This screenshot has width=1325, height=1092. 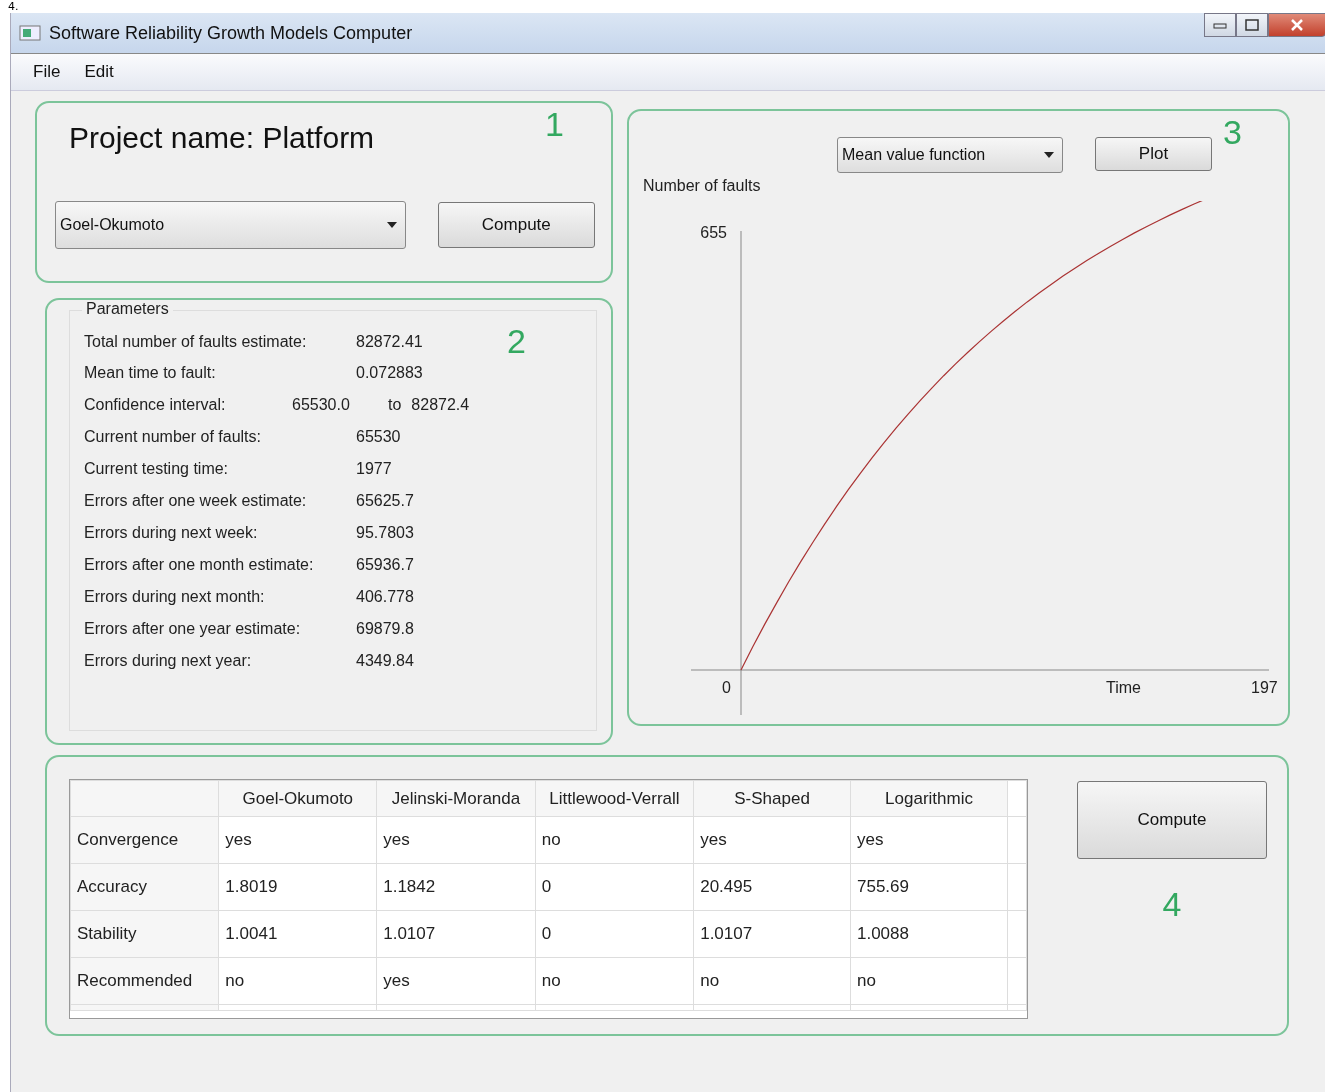 I want to click on plot-button: Plot, so click(x=1153, y=154).